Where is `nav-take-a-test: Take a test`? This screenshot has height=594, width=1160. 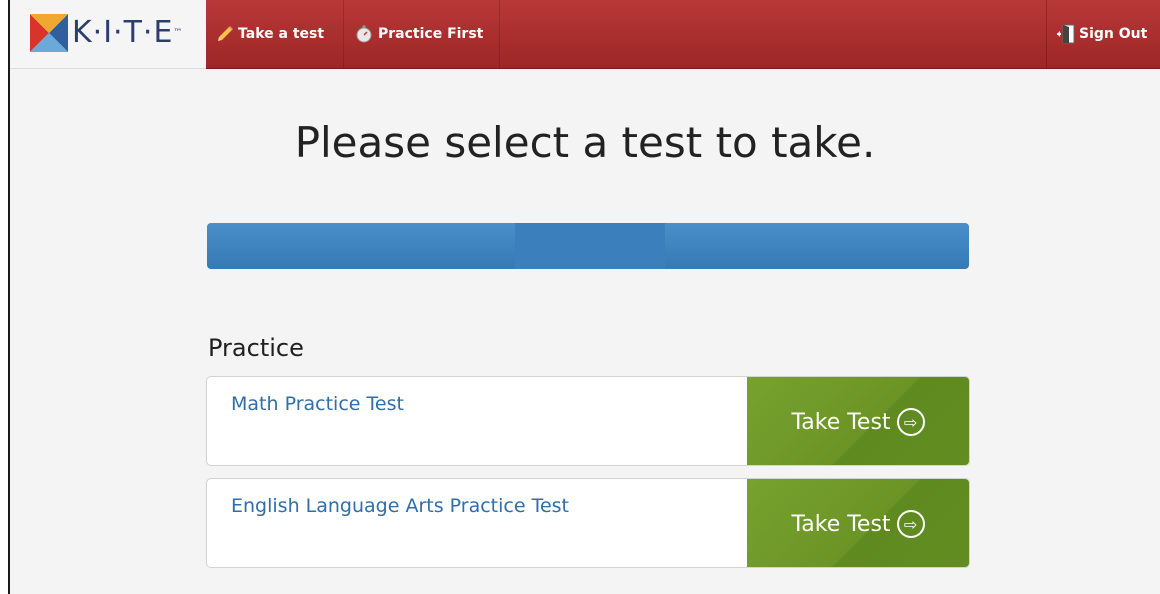 nav-take-a-test: Take a test is located at coordinates (275, 34).